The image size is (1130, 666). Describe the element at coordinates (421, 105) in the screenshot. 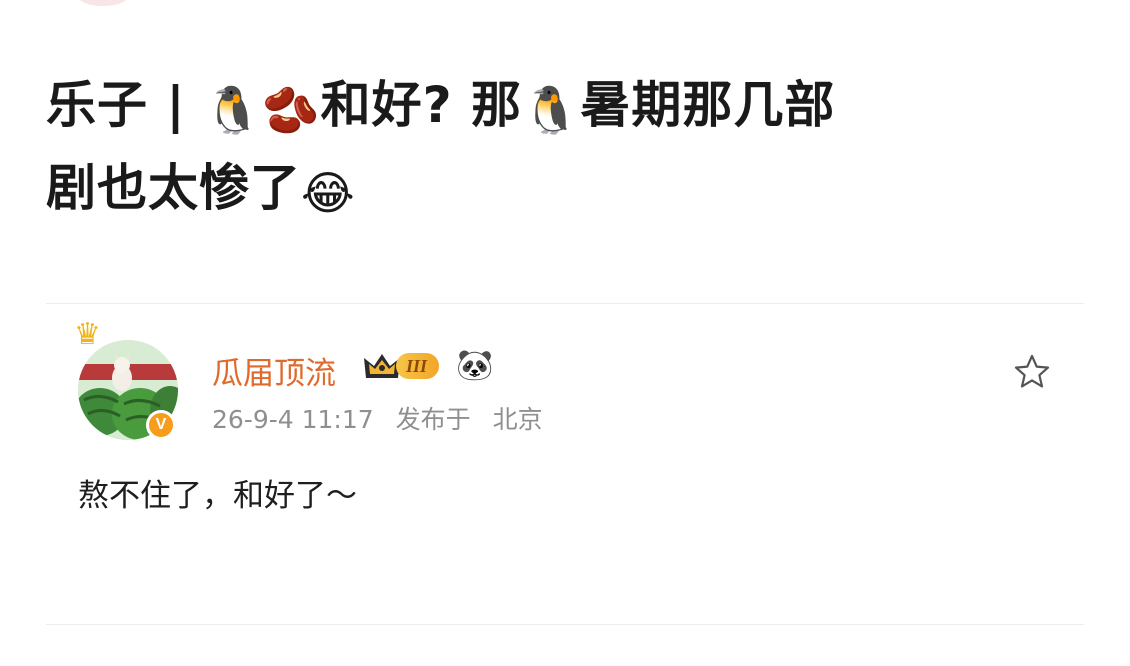

I see `post-title-text-2: 和好? 那` at that location.